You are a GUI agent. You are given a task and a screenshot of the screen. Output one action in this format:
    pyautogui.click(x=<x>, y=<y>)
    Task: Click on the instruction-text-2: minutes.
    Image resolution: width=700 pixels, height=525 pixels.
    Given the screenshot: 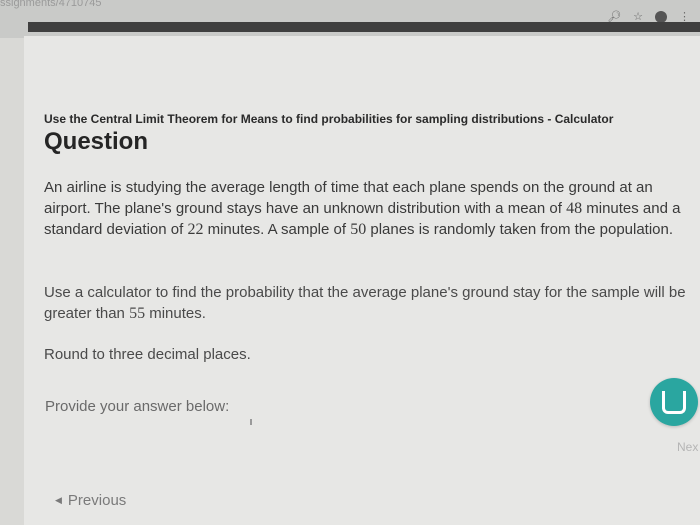 What is the action you would take?
    pyautogui.click(x=175, y=313)
    